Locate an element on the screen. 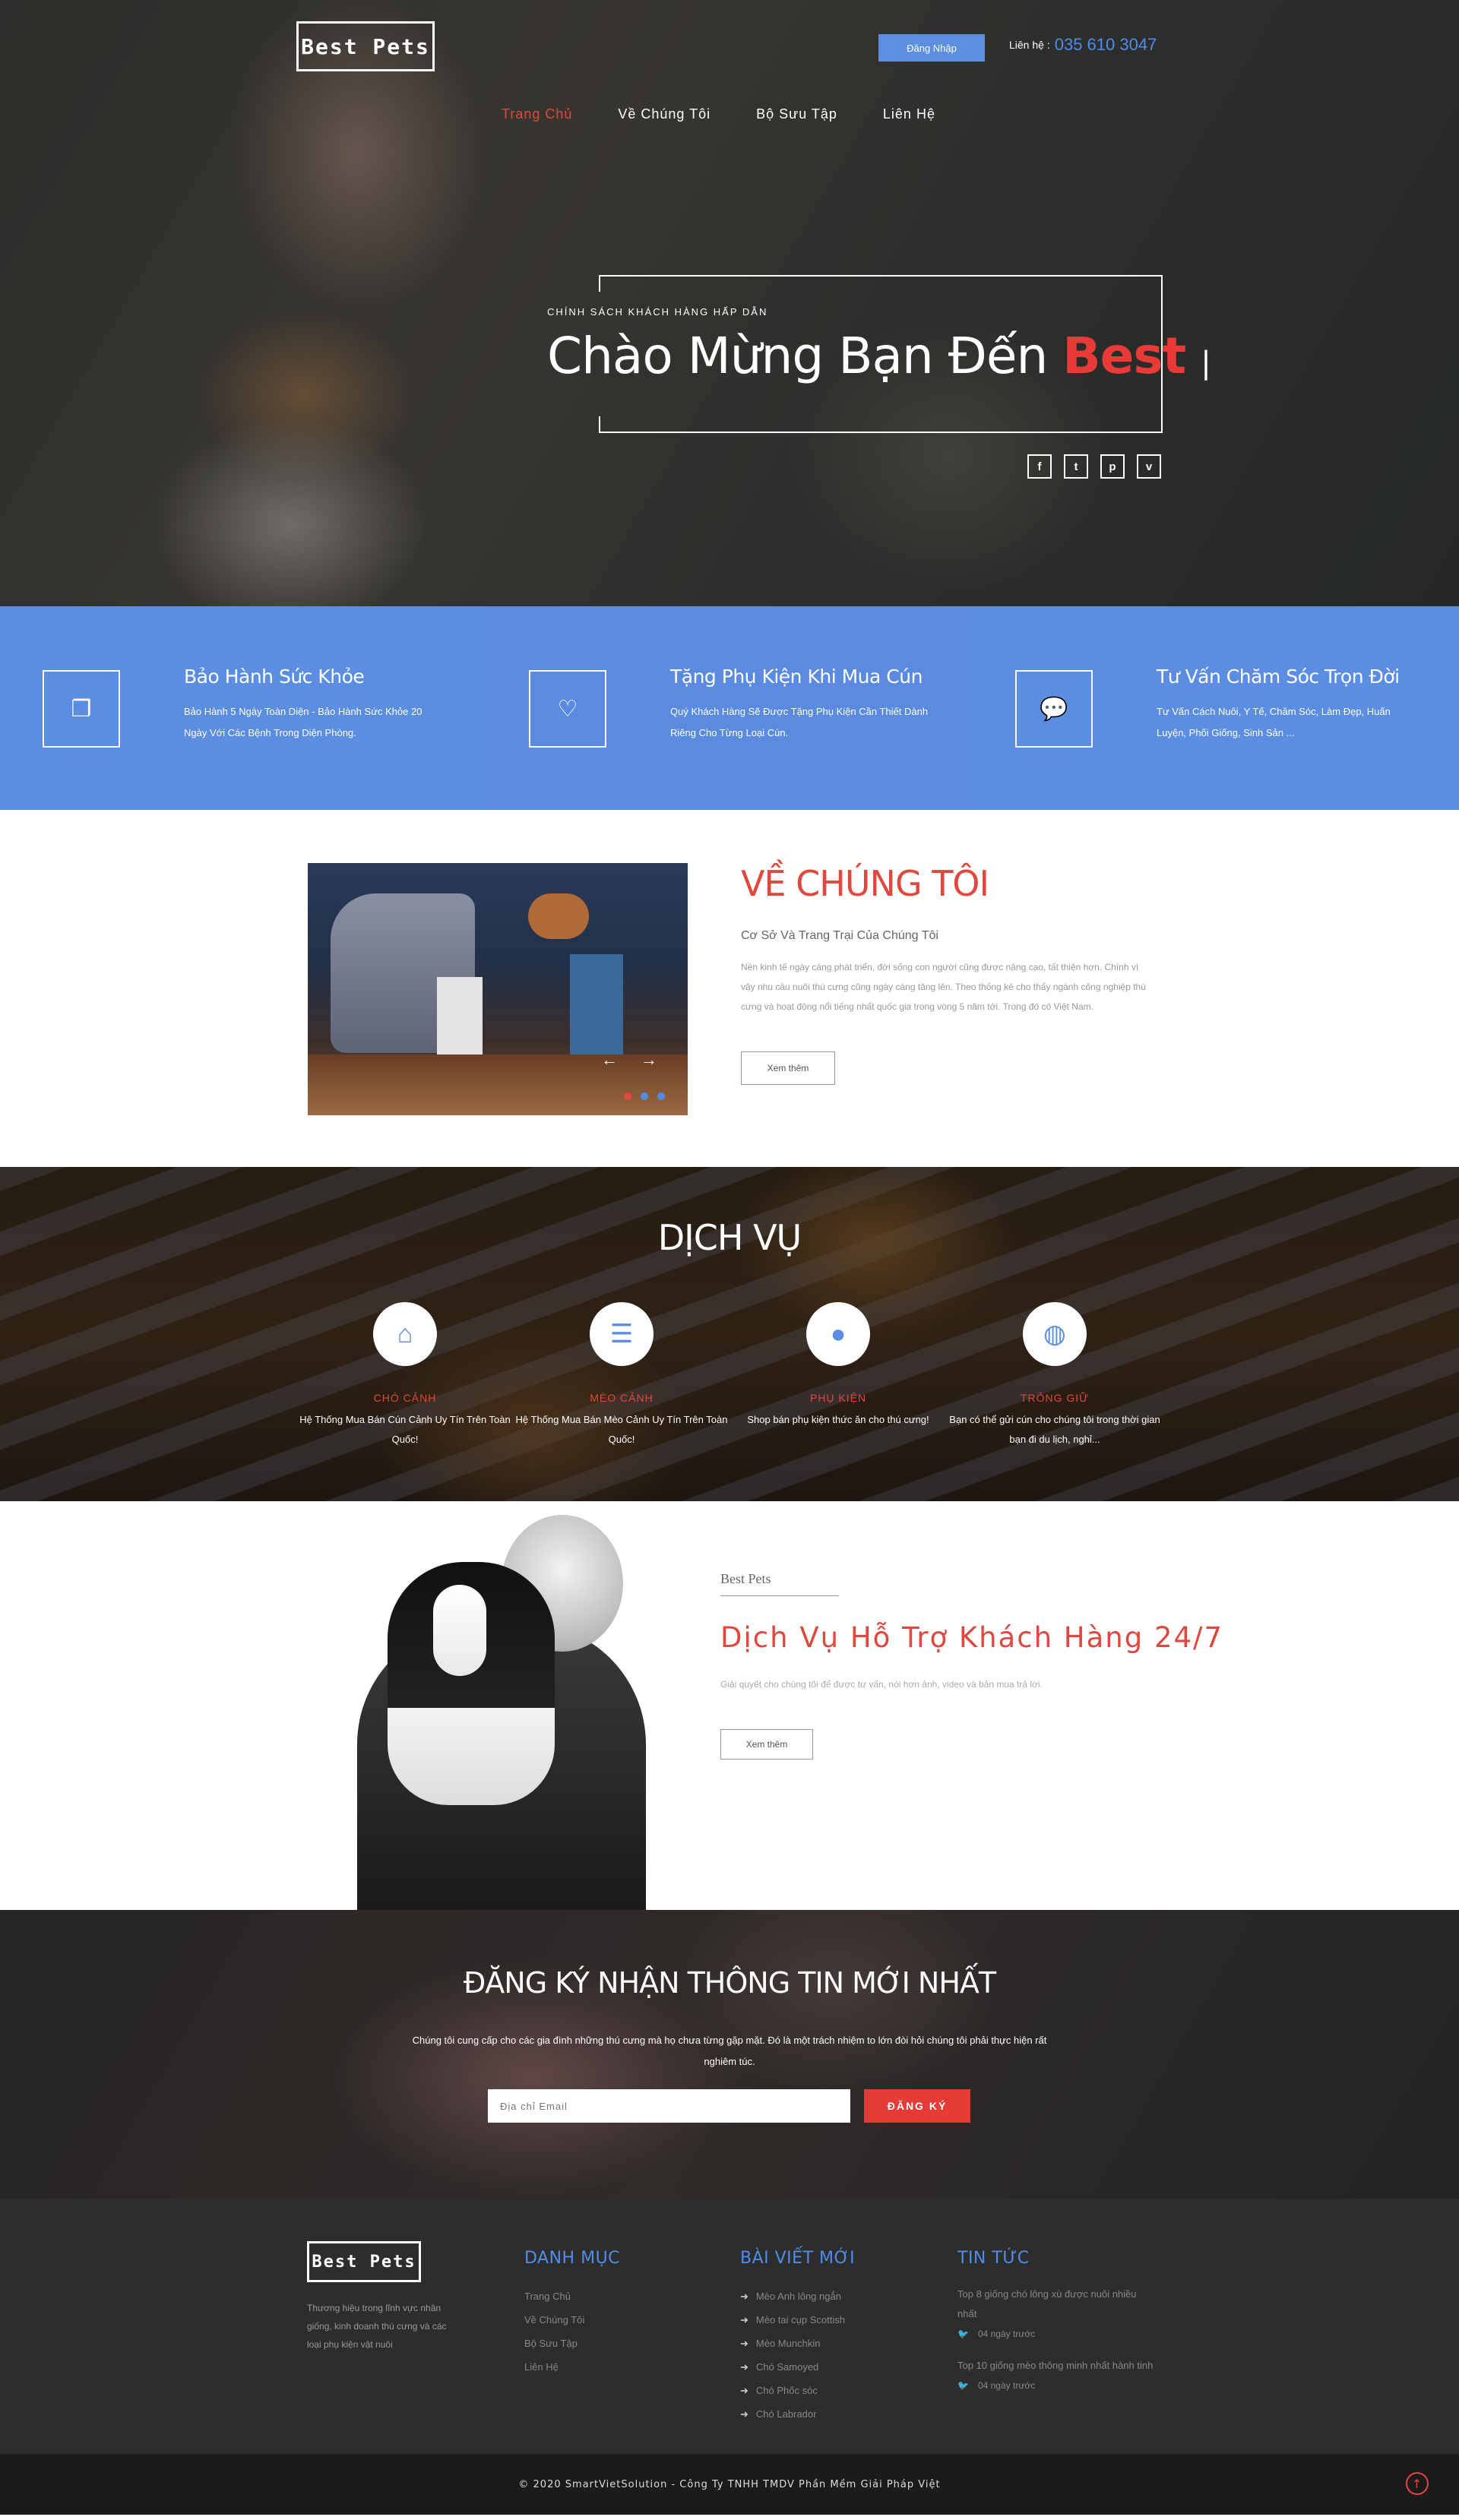 The width and height of the screenshot is (1459, 2520). login-button: Đăng Nhập is located at coordinates (931, 48).